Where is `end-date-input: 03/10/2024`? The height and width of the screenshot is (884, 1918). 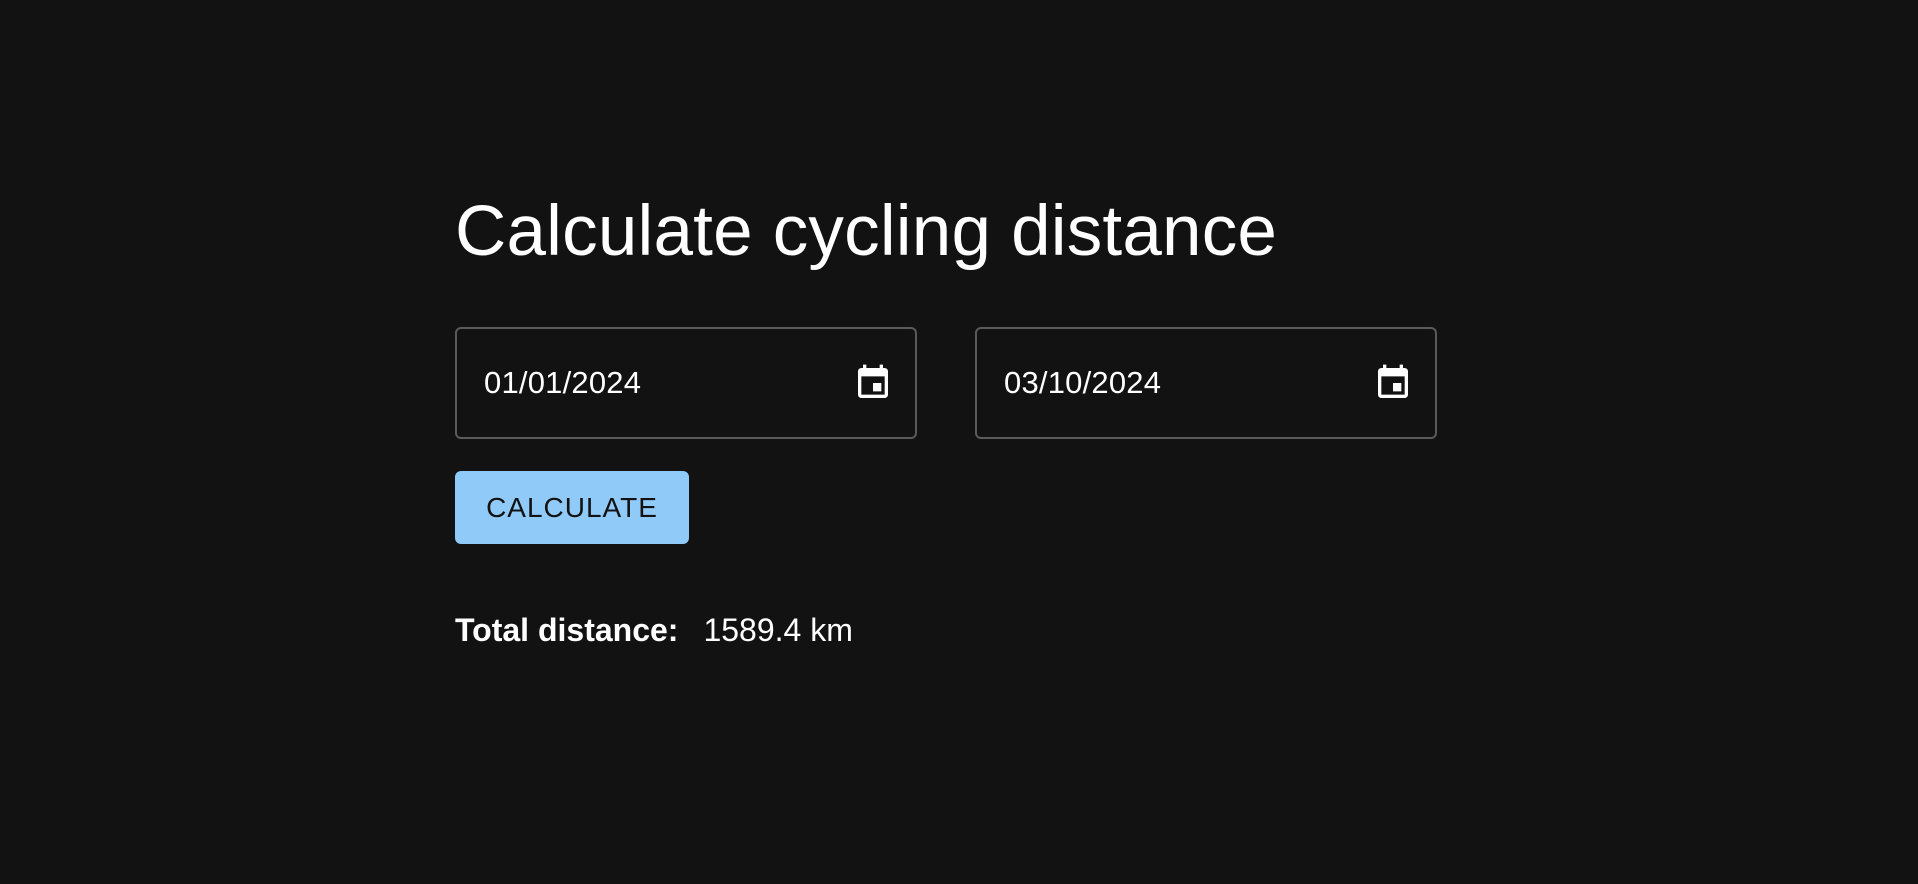
end-date-input: 03/10/2024 is located at coordinates (1206, 383).